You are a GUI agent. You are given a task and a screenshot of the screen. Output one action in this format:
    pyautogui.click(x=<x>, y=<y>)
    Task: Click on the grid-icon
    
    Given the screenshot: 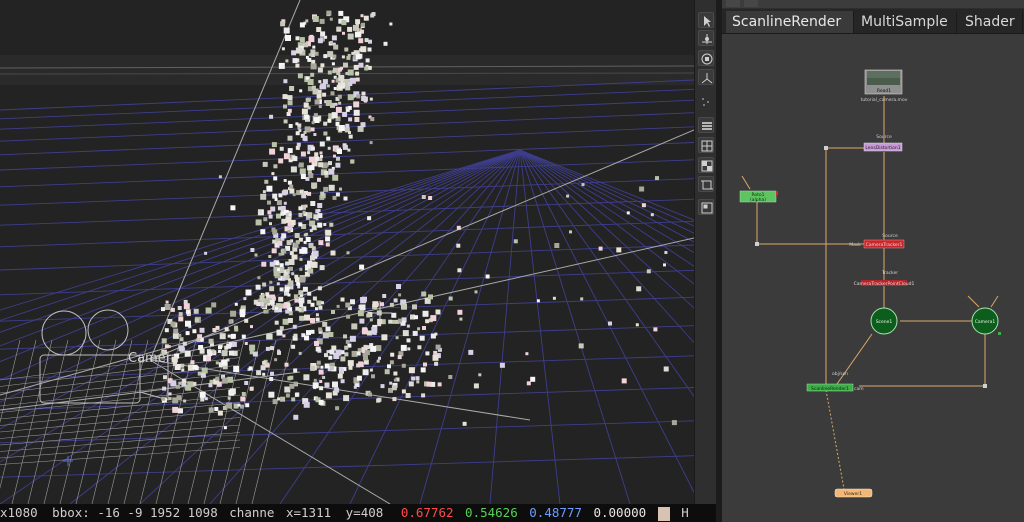 What is the action you would take?
    pyautogui.click(x=706, y=145)
    